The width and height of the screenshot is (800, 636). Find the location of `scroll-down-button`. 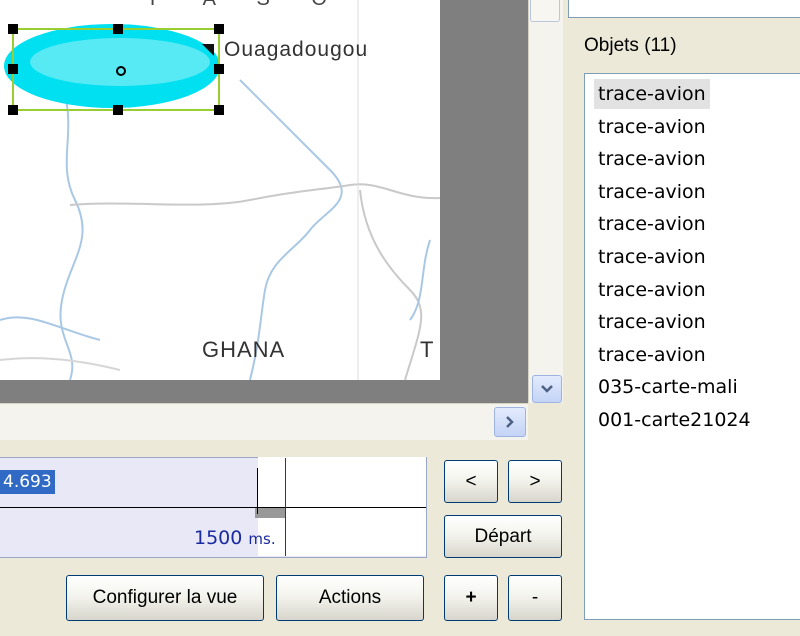

scroll-down-button is located at coordinates (547, 389).